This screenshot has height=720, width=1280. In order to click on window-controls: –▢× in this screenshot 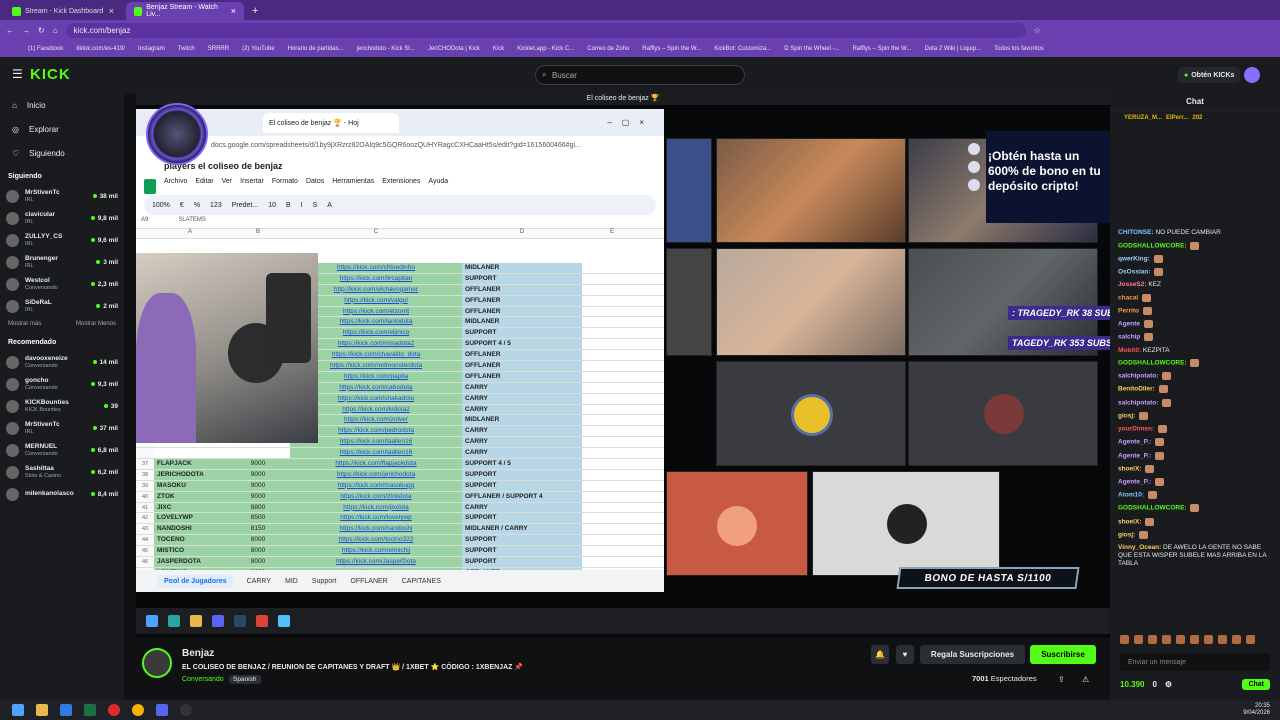, I will do `click(630, 122)`.